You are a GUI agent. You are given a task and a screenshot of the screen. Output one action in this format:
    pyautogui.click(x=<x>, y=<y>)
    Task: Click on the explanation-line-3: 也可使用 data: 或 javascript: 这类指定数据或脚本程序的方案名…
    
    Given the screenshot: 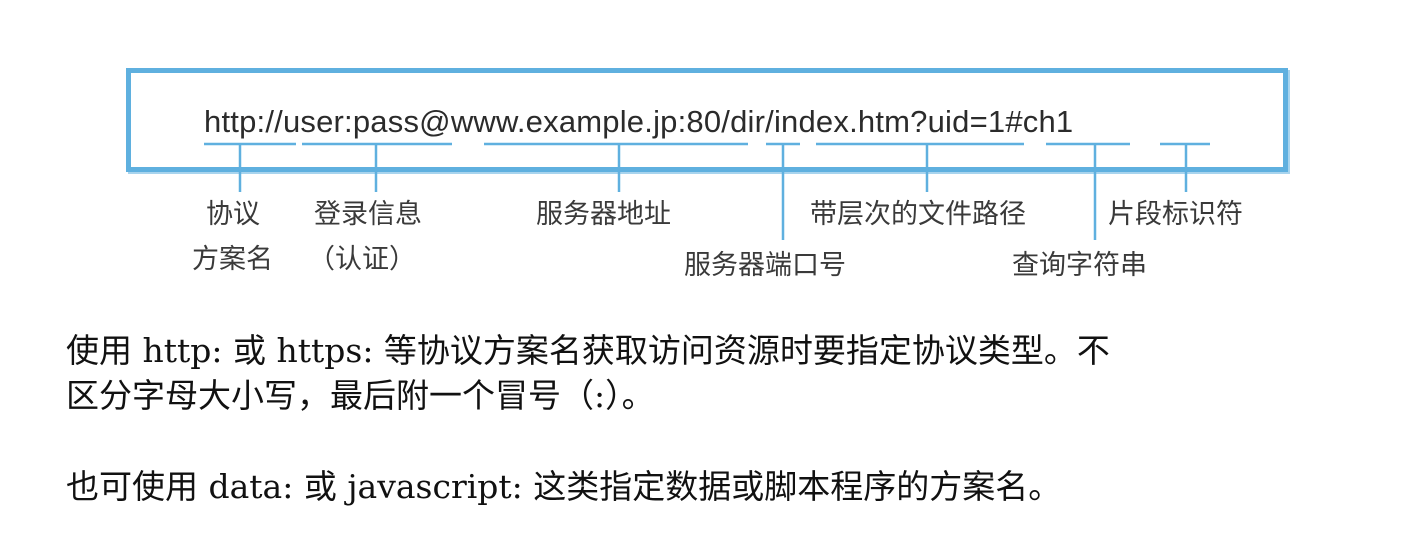 What is the action you would take?
    pyautogui.click(x=564, y=486)
    